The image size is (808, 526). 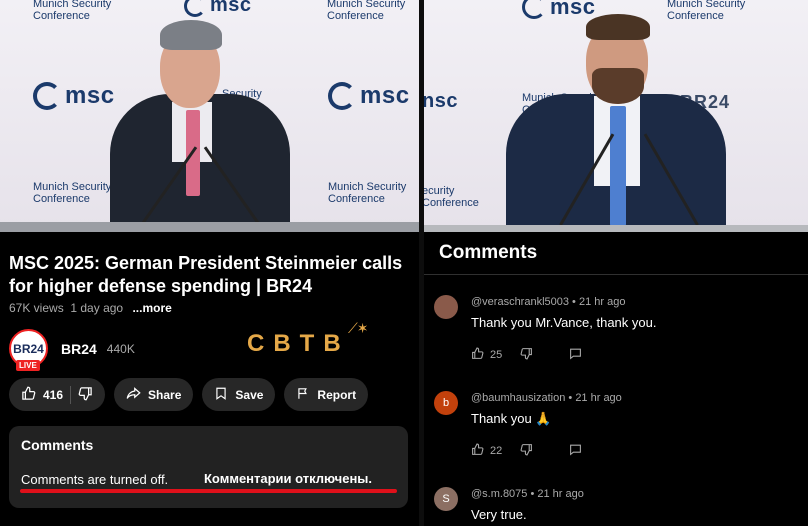 What do you see at coordinates (239, 394) in the screenshot?
I see `save-button: Save` at bounding box center [239, 394].